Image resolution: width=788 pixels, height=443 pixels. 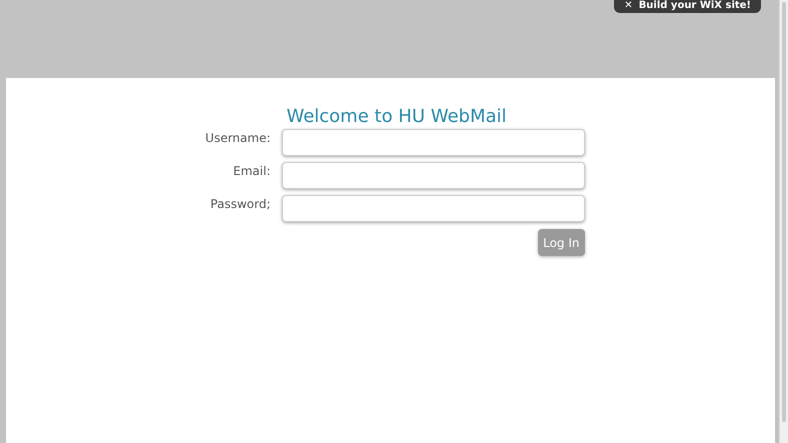 What do you see at coordinates (251, 170) in the screenshot?
I see `field-label: Email:` at bounding box center [251, 170].